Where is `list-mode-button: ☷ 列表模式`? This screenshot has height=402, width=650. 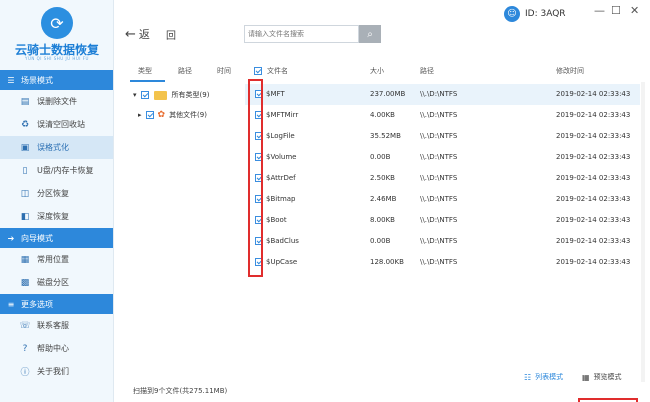
list-mode-button: ☷ 列表模式 is located at coordinates (543, 377).